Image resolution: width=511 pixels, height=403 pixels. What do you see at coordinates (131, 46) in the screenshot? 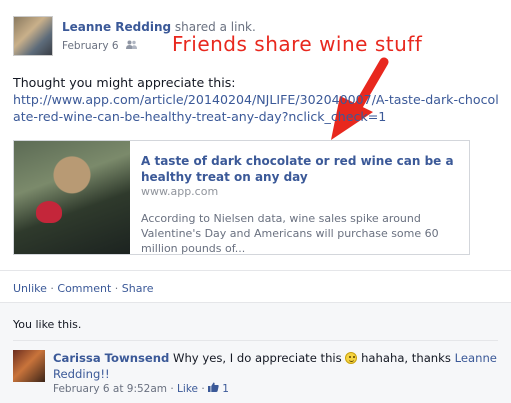
I see `friends-icon` at bounding box center [131, 46].